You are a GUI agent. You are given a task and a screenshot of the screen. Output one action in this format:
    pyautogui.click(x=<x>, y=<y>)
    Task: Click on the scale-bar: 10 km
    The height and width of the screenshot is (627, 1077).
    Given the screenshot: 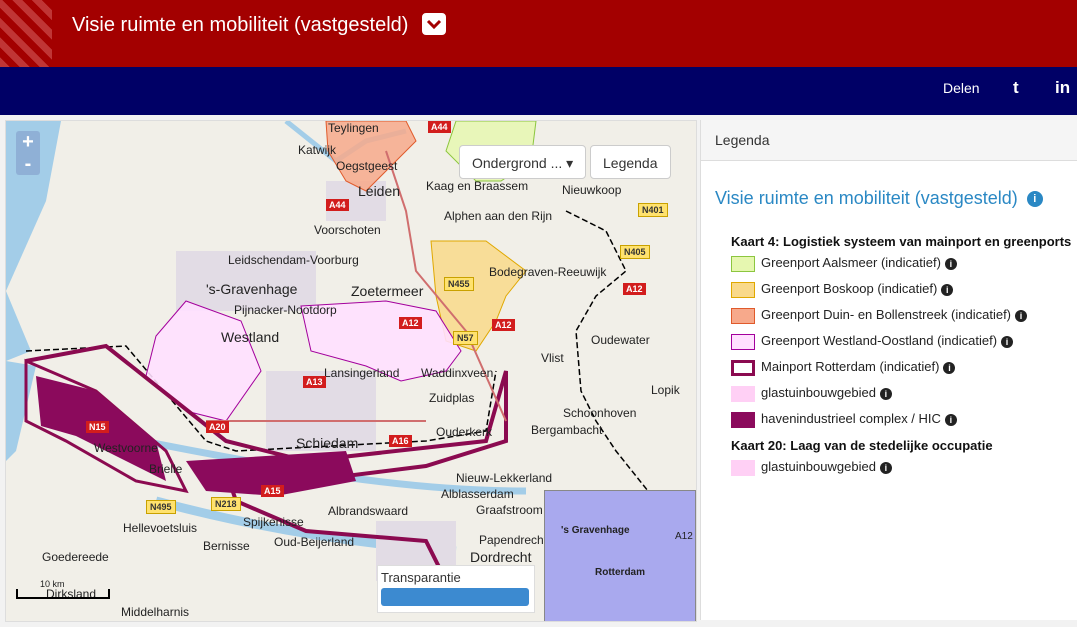 What is the action you would take?
    pyautogui.click(x=63, y=589)
    